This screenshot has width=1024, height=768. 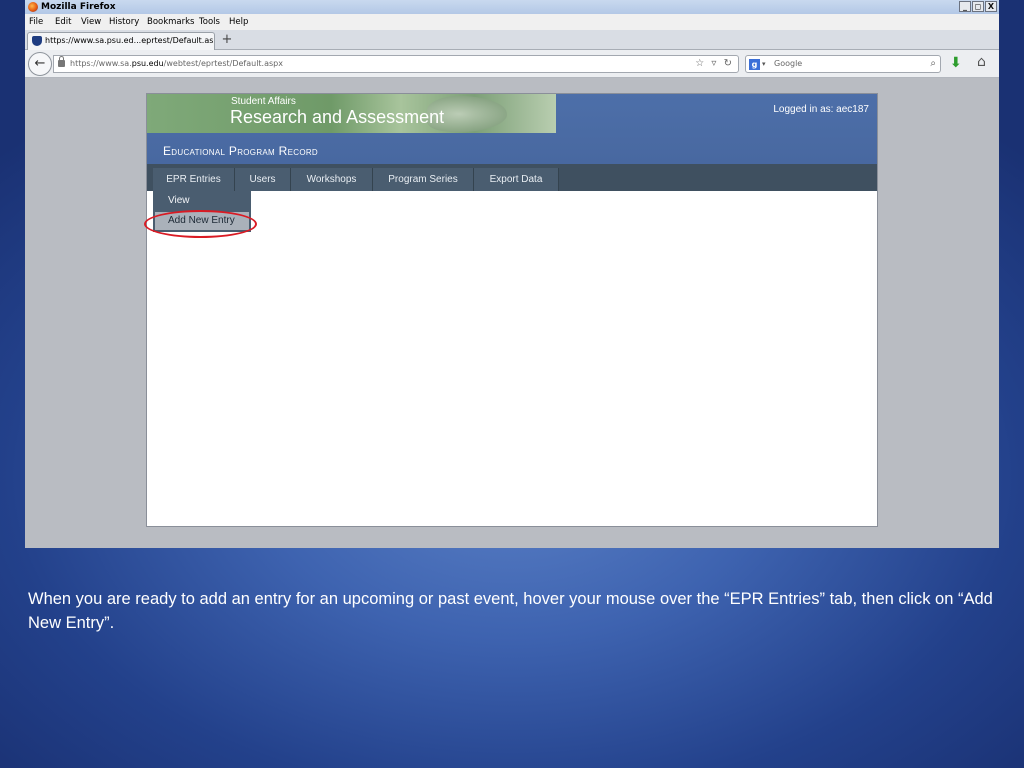 What do you see at coordinates (263, 179) in the screenshot?
I see `tab-users: Users` at bounding box center [263, 179].